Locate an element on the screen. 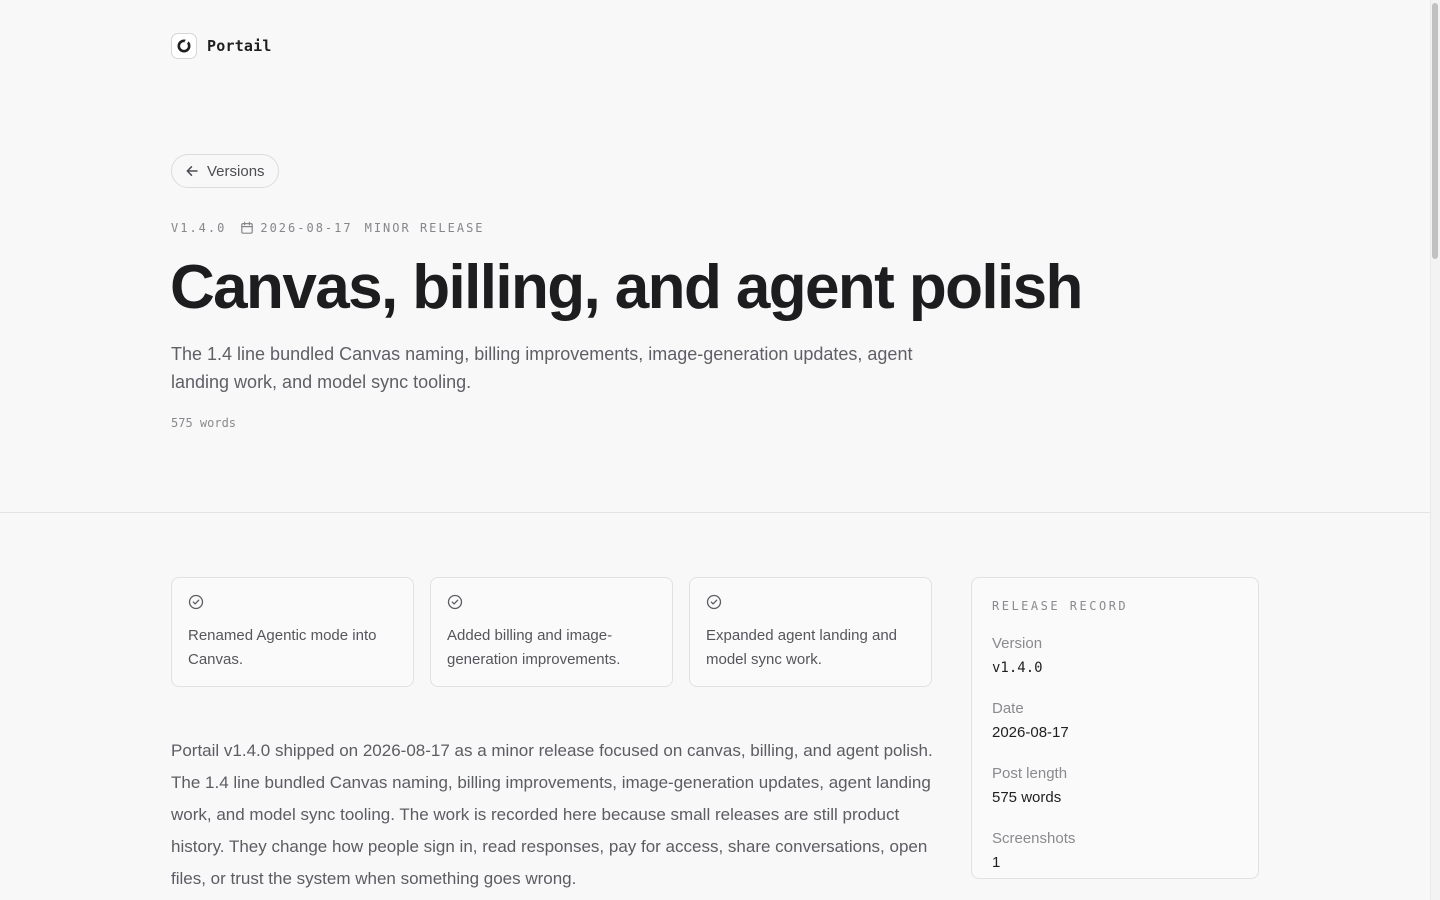 The width and height of the screenshot is (1440, 900). highlight-card: Renamed Agentic mode into Canvas. is located at coordinates (292, 632).